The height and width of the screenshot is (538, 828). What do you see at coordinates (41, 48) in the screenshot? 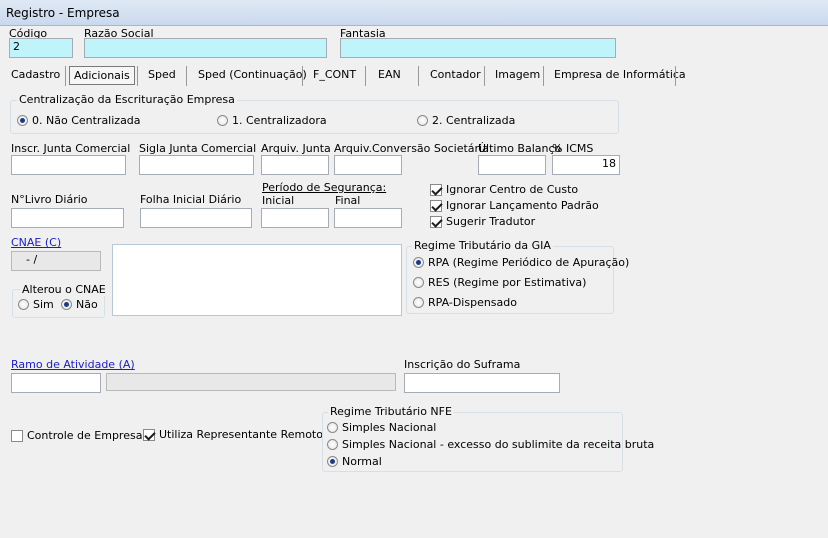
I see `codigo-input: 2` at bounding box center [41, 48].